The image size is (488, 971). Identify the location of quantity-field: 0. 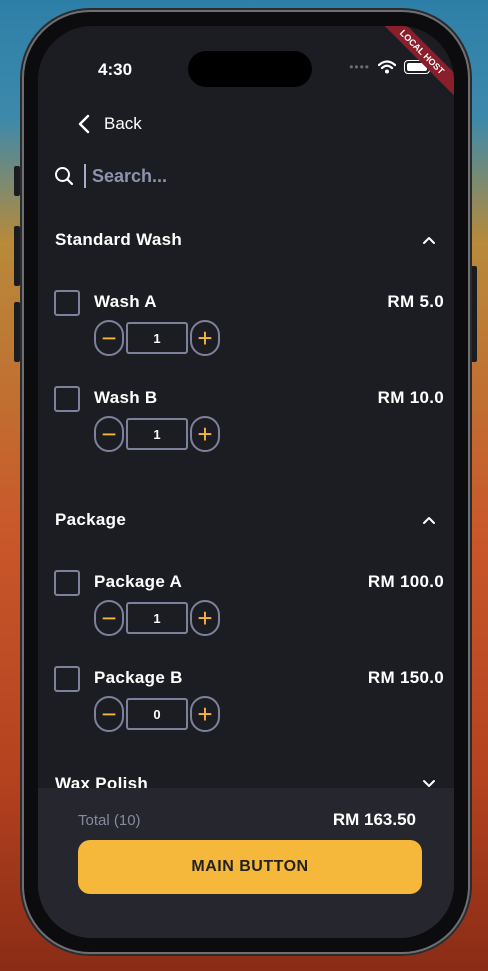
(157, 714).